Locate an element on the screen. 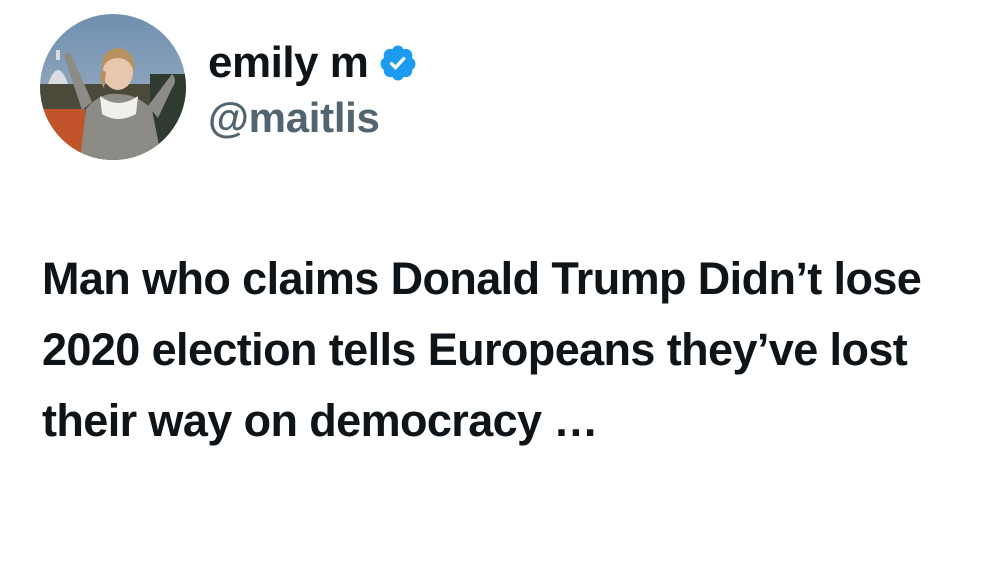 The height and width of the screenshot is (563, 1000). display-name-row: emily m is located at coordinates (313, 63).